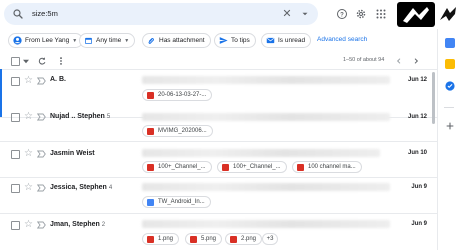 This screenshot has width=460, height=250. What do you see at coordinates (218, 61) in the screenshot?
I see `list-toolbar: 1–50 of about 94` at bounding box center [218, 61].